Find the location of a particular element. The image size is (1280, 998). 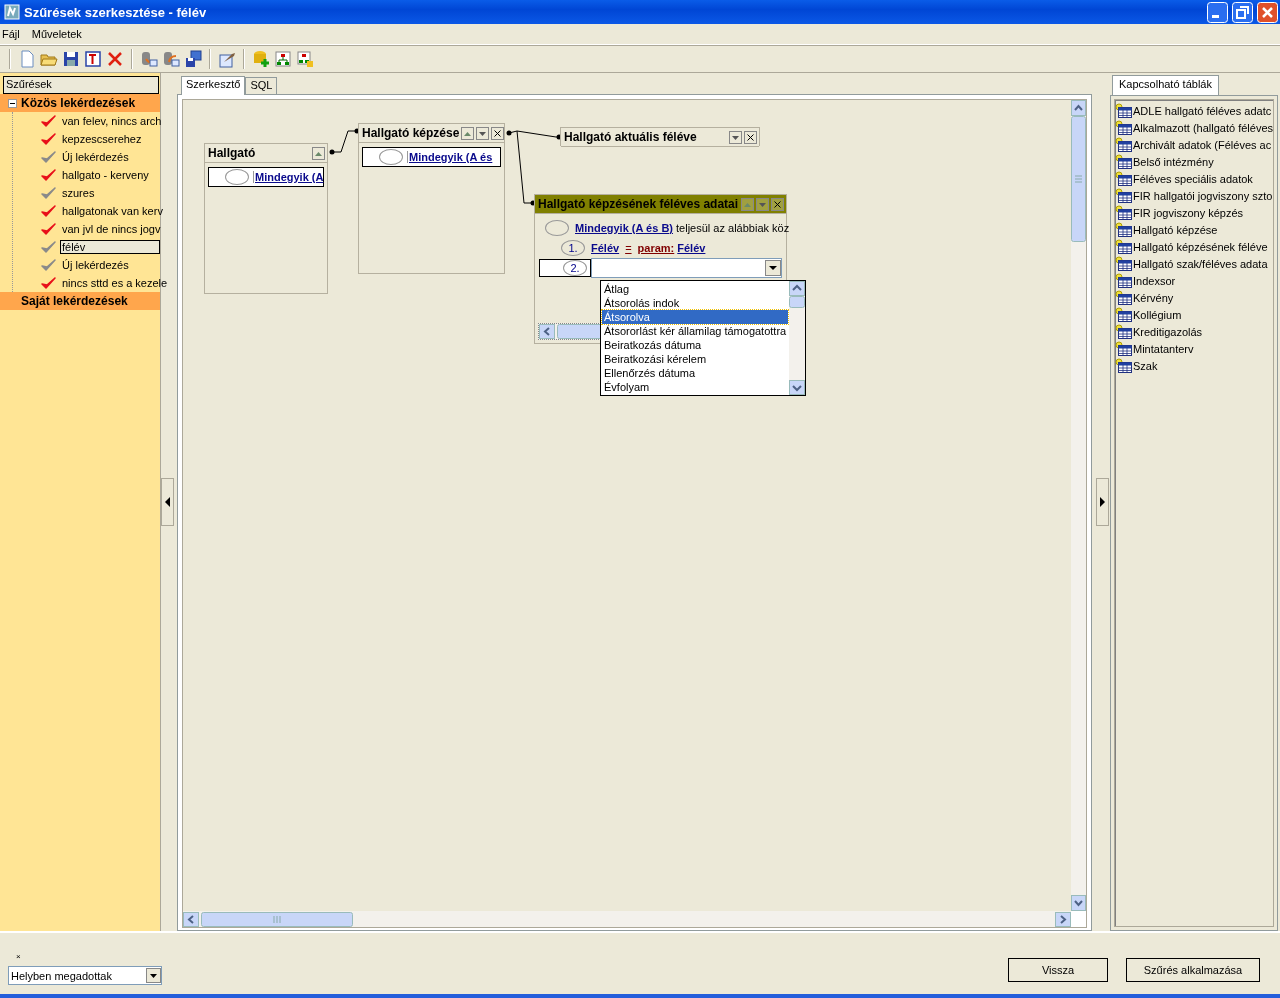

tree-item: nincs sttd es a kezele is located at coordinates (115, 283).